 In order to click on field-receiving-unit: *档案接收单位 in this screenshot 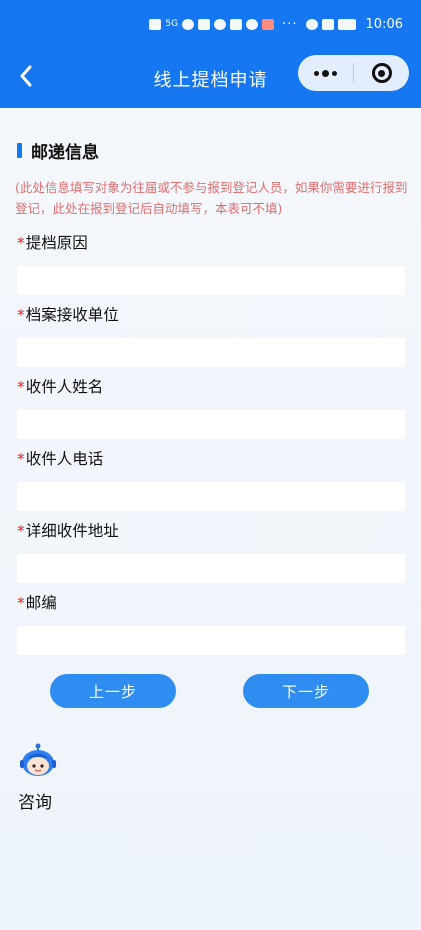, I will do `click(211, 335)`.